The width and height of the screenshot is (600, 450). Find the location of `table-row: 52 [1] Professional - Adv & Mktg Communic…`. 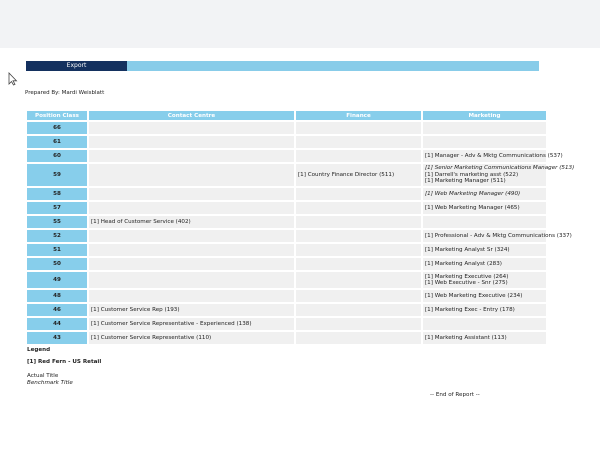

table-row: 52 [1] Professional - Adv & Mktg Communic… is located at coordinates (299, 236).